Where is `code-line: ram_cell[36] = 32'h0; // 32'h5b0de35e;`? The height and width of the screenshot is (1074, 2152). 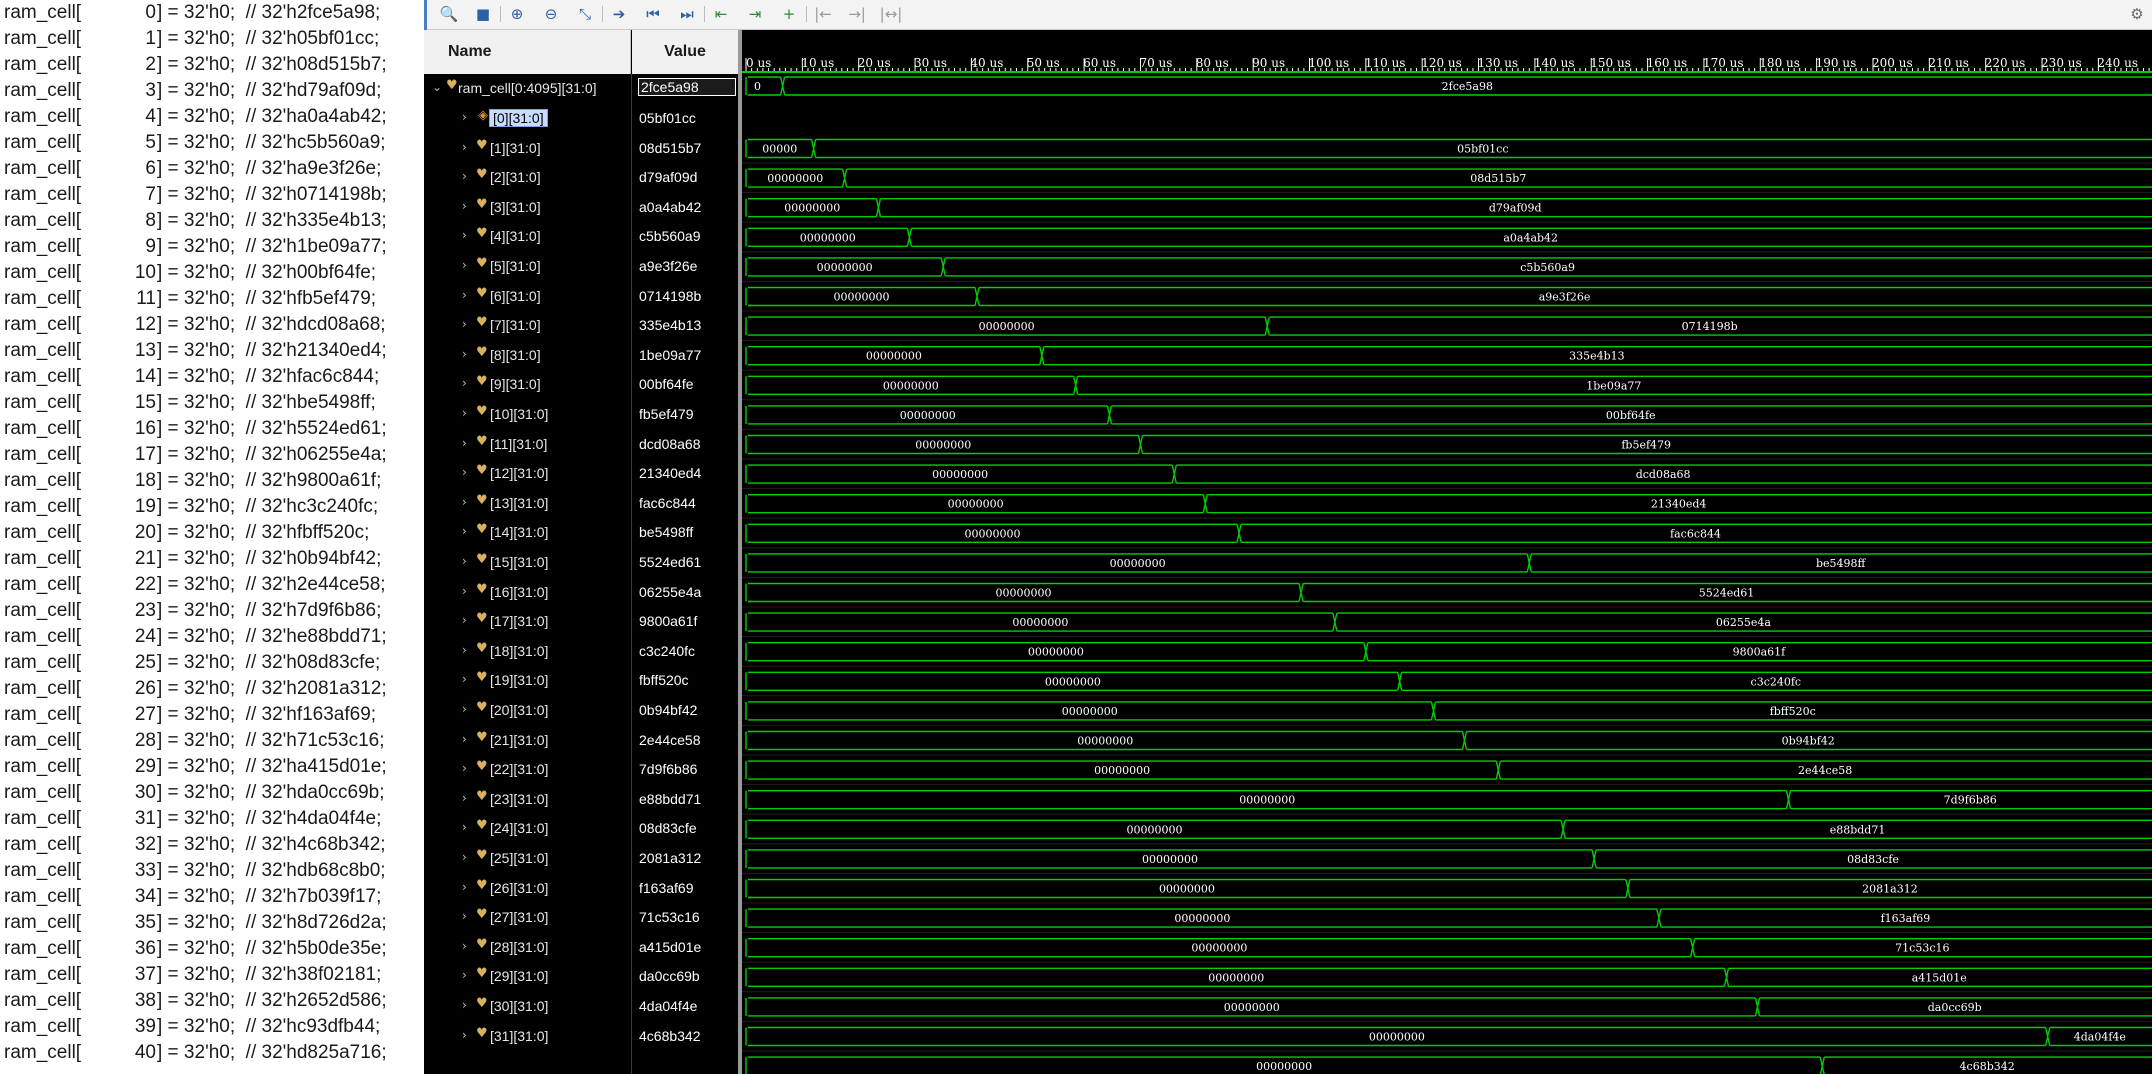 code-line: ram_cell[36] = 32'h0; // 32'h5b0de35e; is located at coordinates (212, 949).